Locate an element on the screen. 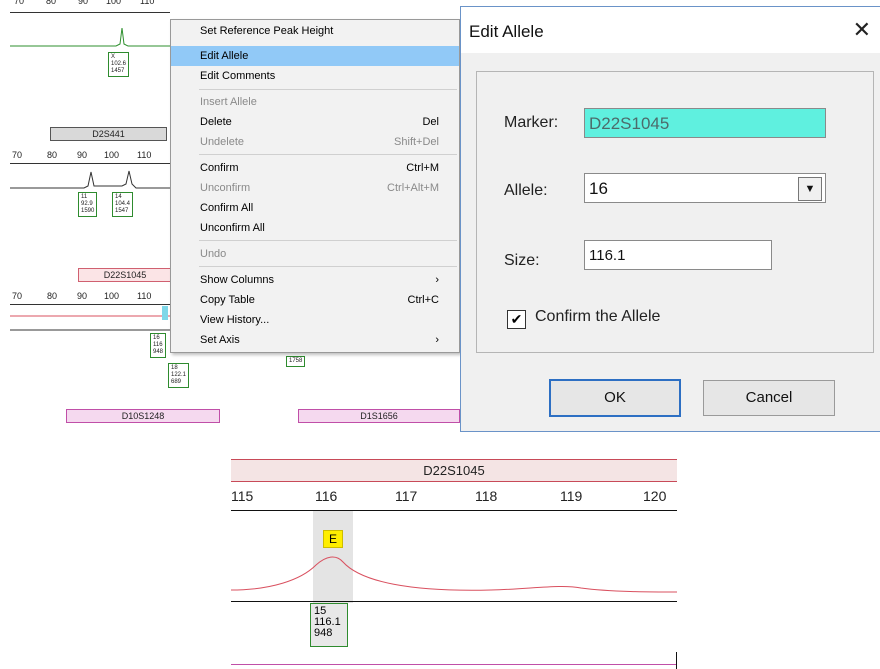 The image size is (880, 669). peak-label-2a: 11 92.9 1590 is located at coordinates (88, 204).